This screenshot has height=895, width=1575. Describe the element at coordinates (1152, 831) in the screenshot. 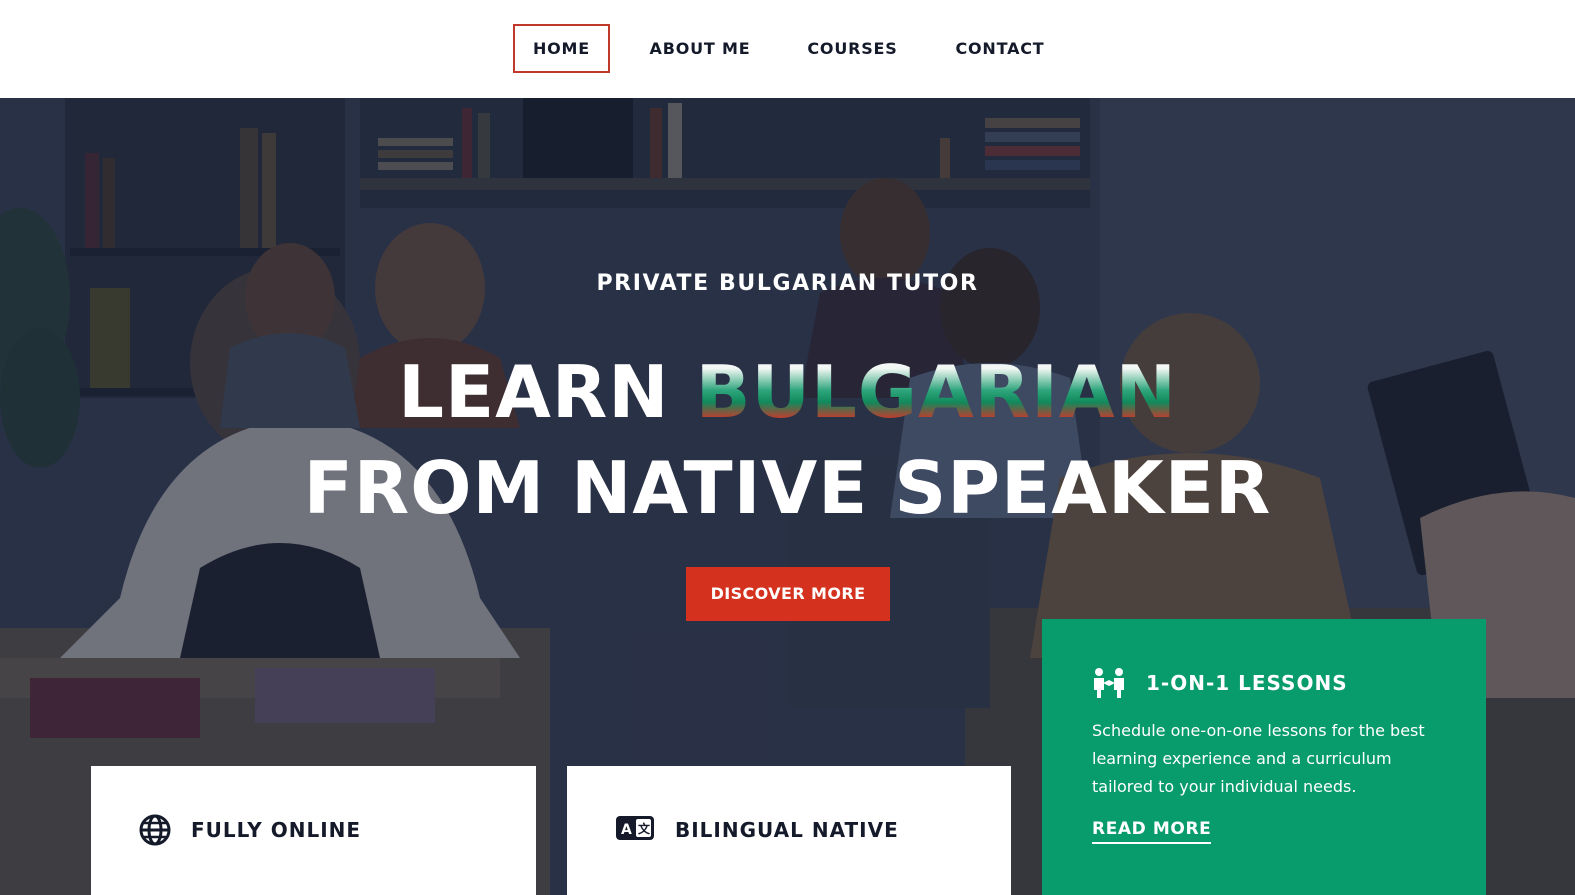

I see `read-more-link: READ MORE` at that location.